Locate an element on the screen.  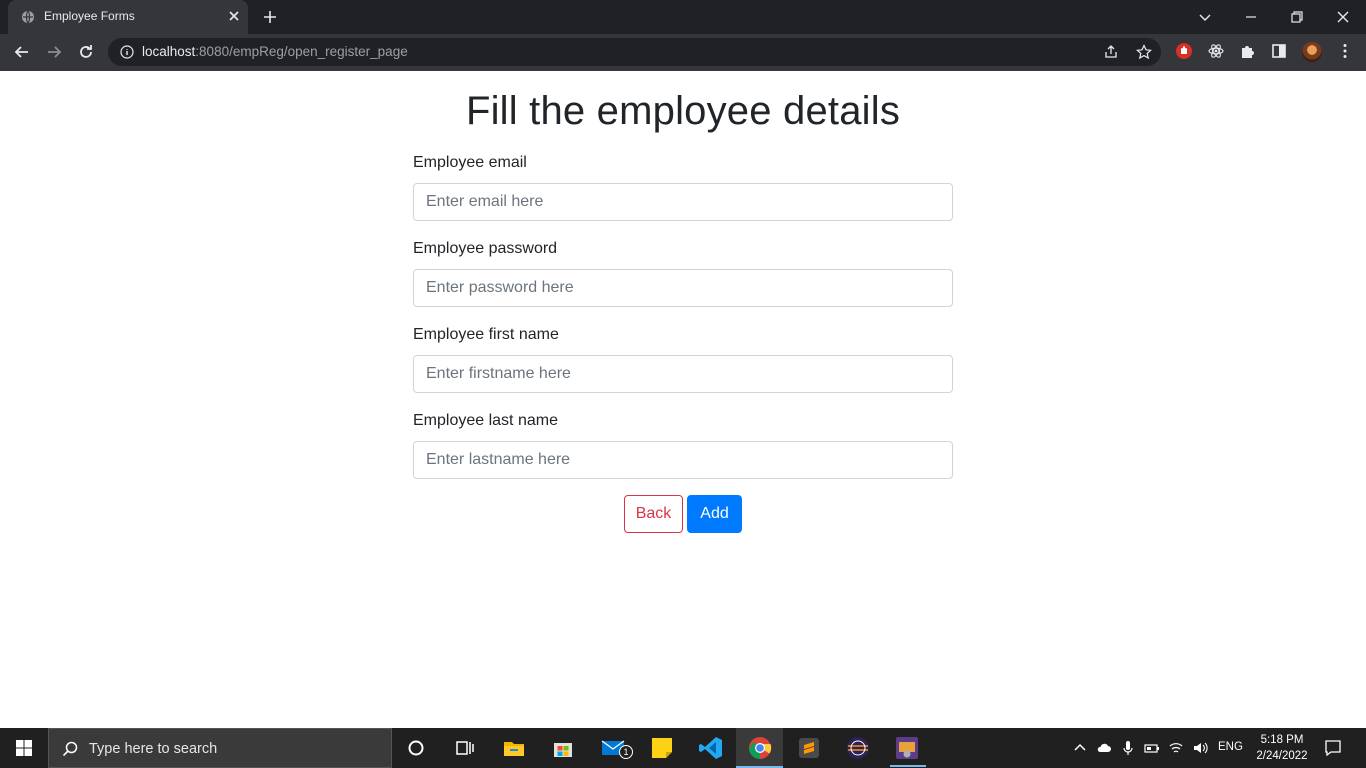
minimize-icon is located at coordinates (1251, 17).